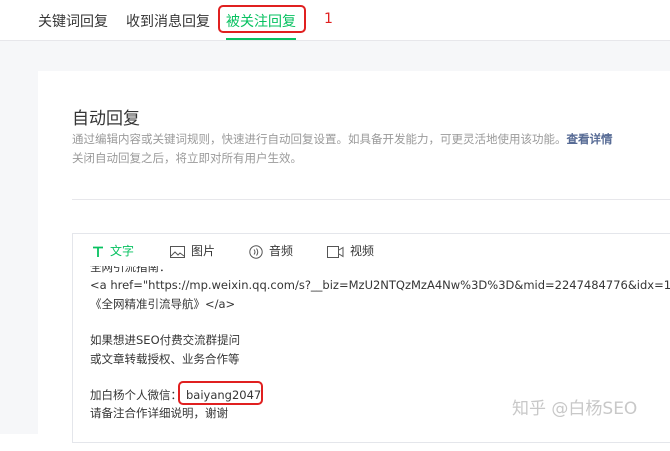 The image size is (670, 451). I want to click on content-line-c: 请备注合作详细说明，谢谢, so click(159, 413).